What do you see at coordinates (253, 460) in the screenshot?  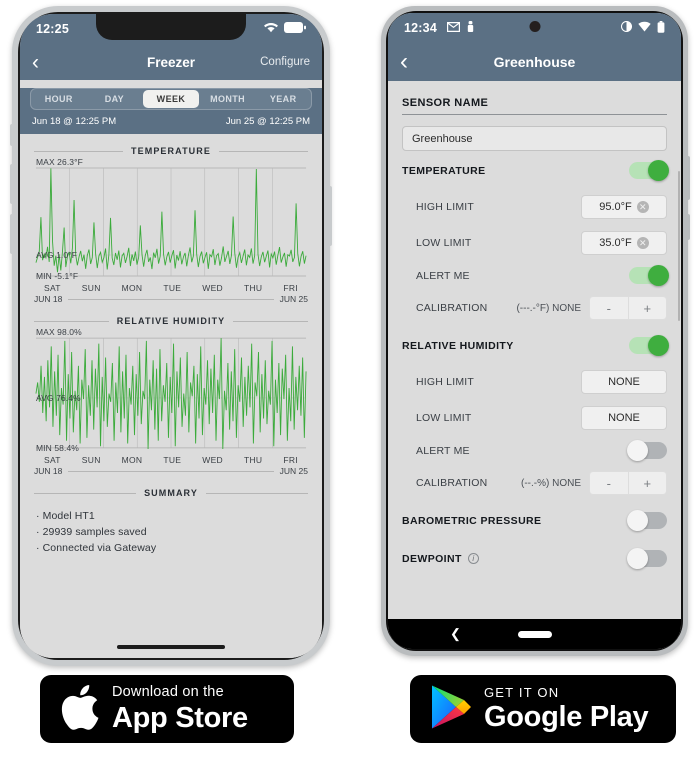 I see `axis-tick-label: THU` at bounding box center [253, 460].